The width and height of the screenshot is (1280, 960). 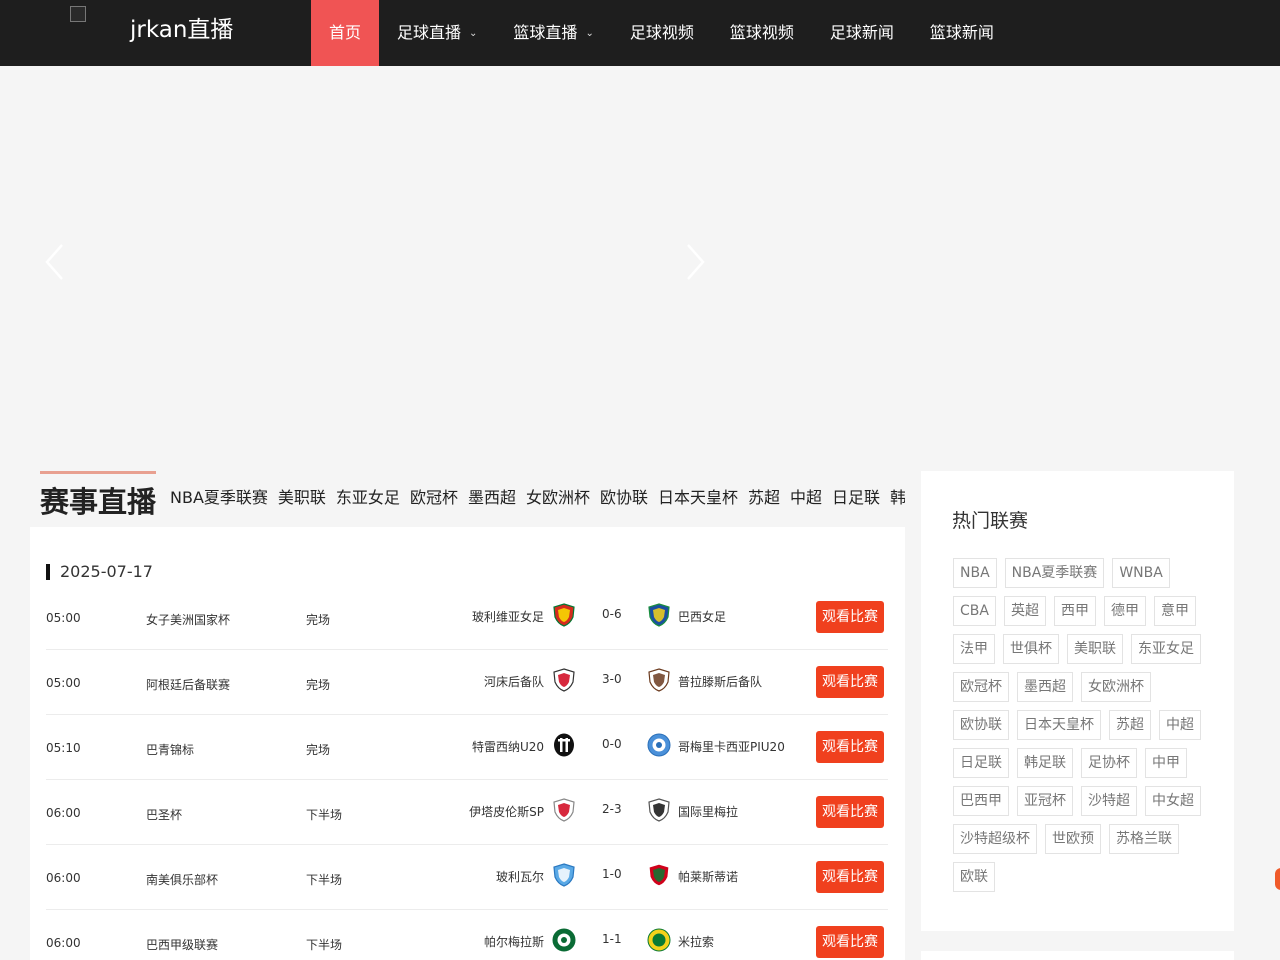 I want to click on teresina-crest-icon, so click(x=564, y=745).